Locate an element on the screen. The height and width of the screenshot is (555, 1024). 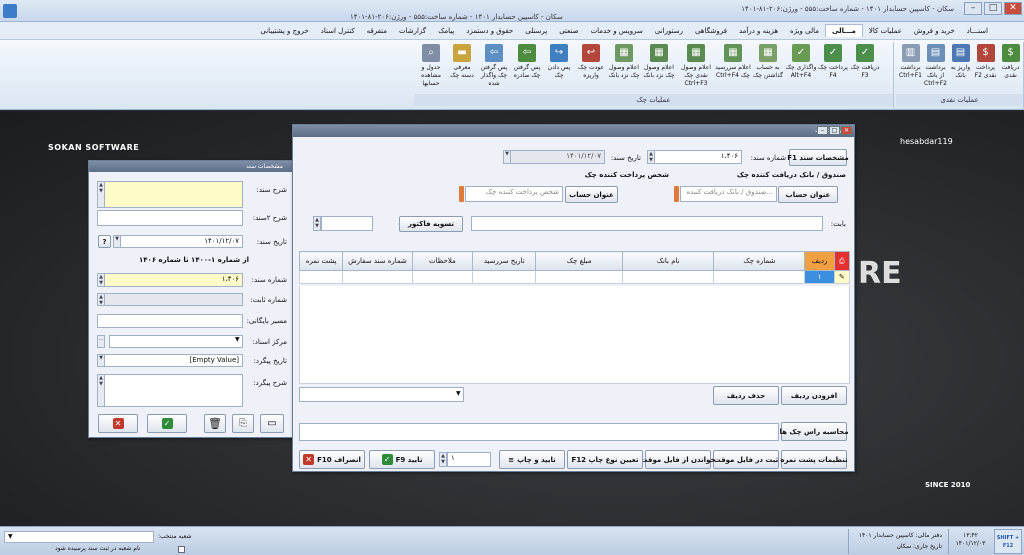
check-dialog-maximize-icon: □ is located at coordinates (834, 130).